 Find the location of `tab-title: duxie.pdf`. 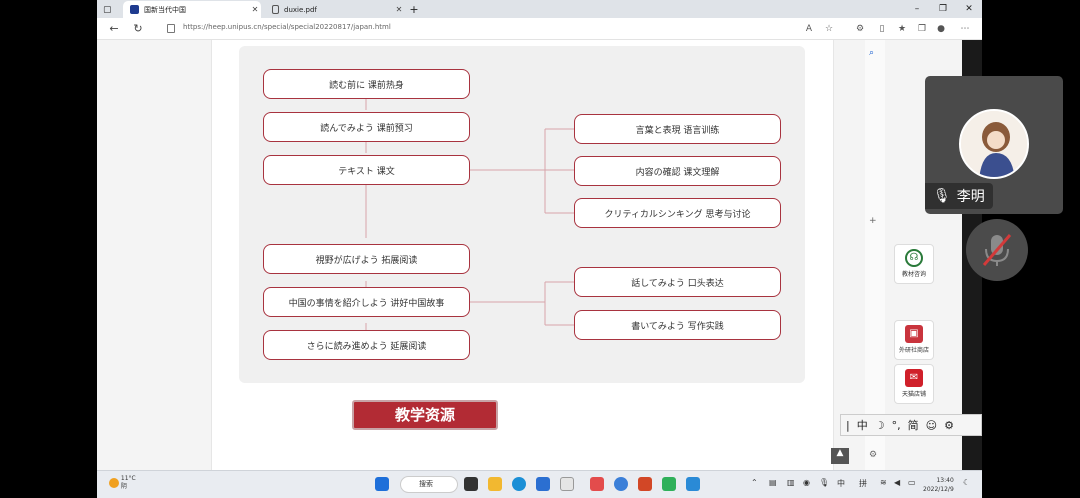

tab-title: duxie.pdf is located at coordinates (300, 9).